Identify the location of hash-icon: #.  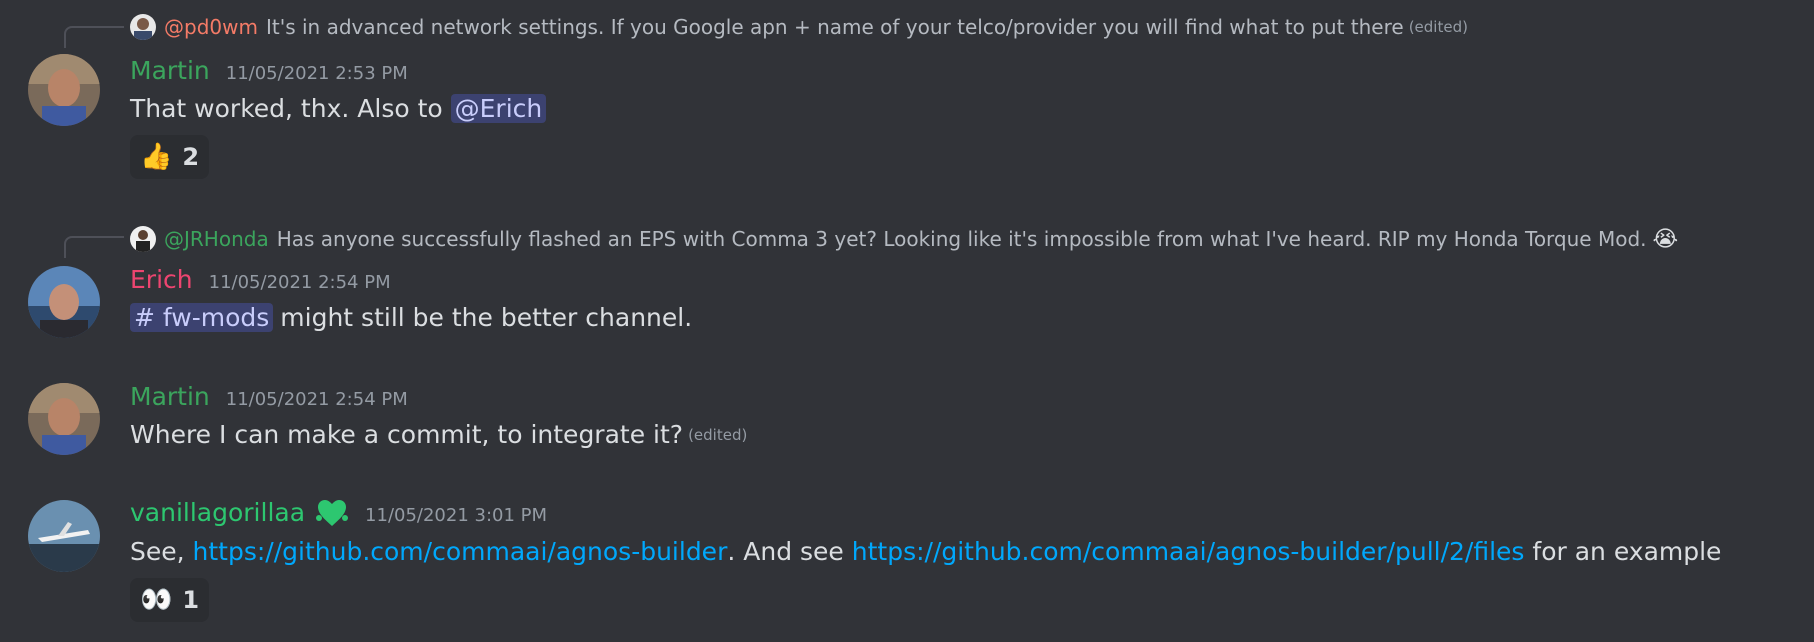
(148, 317).